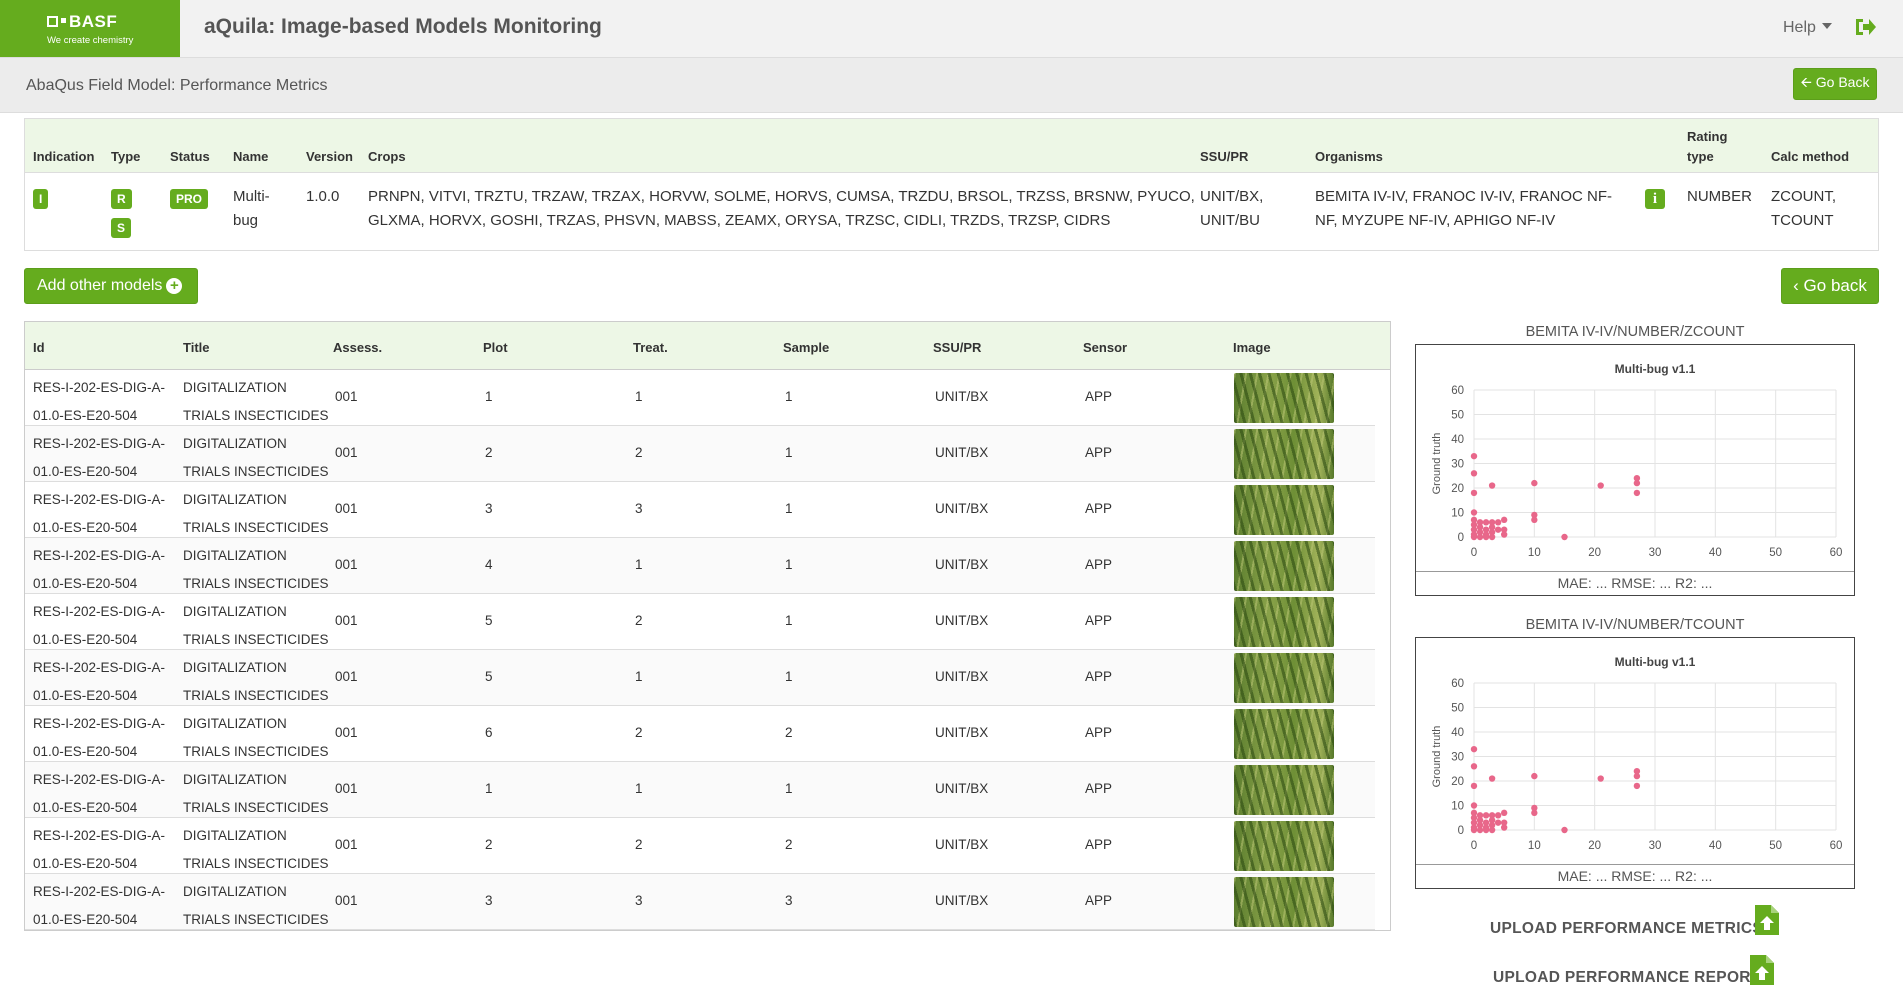  I want to click on go-back-button: 🡨 Go Back, so click(1835, 84).